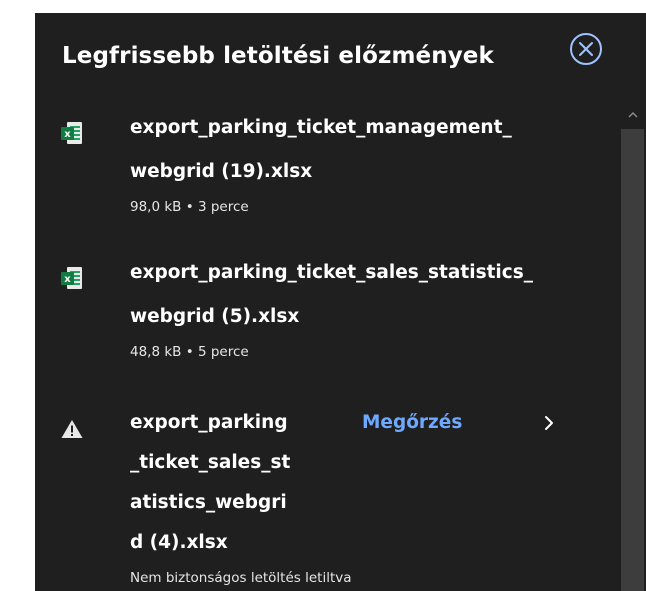 The image size is (646, 591). Describe the element at coordinates (221, 171) in the screenshot. I see `file-name-line: webgrid (19).xlsx` at that location.